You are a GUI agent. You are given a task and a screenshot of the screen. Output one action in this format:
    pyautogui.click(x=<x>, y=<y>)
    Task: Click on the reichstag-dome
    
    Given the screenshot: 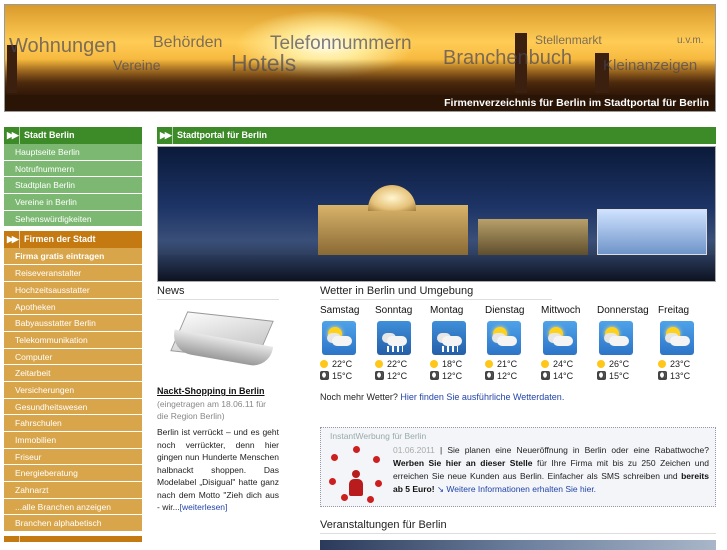 What is the action you would take?
    pyautogui.click(x=392, y=198)
    